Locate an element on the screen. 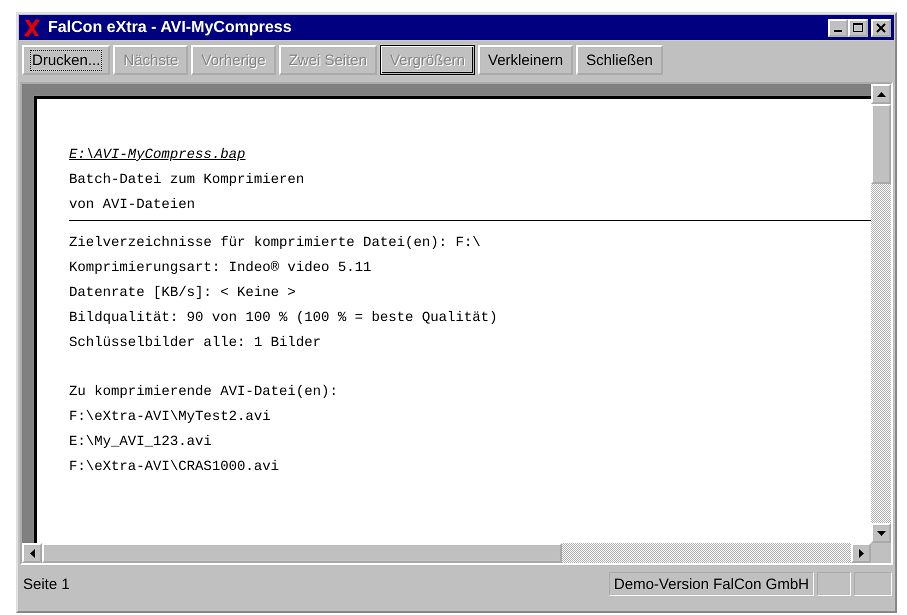  close-button is located at coordinates (881, 27).